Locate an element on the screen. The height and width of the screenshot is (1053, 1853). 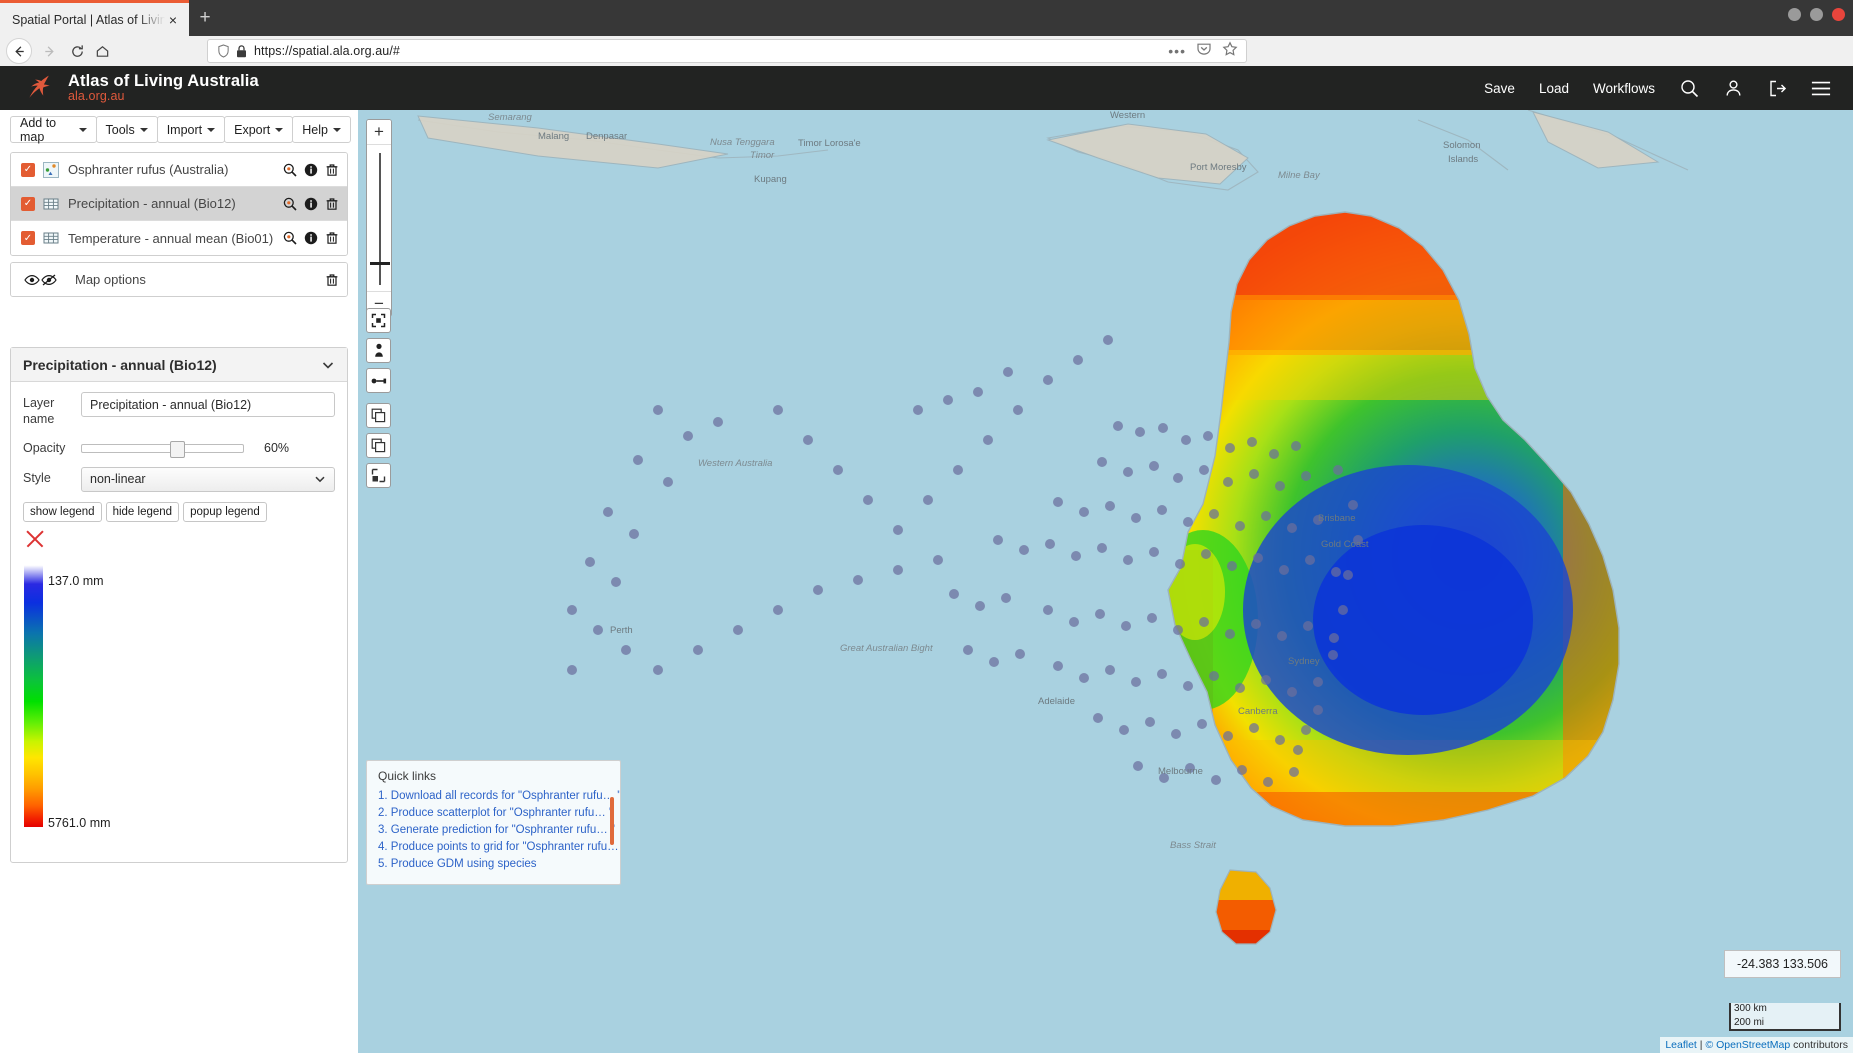
header-link-workflows: Workflows is located at coordinates (1624, 88).